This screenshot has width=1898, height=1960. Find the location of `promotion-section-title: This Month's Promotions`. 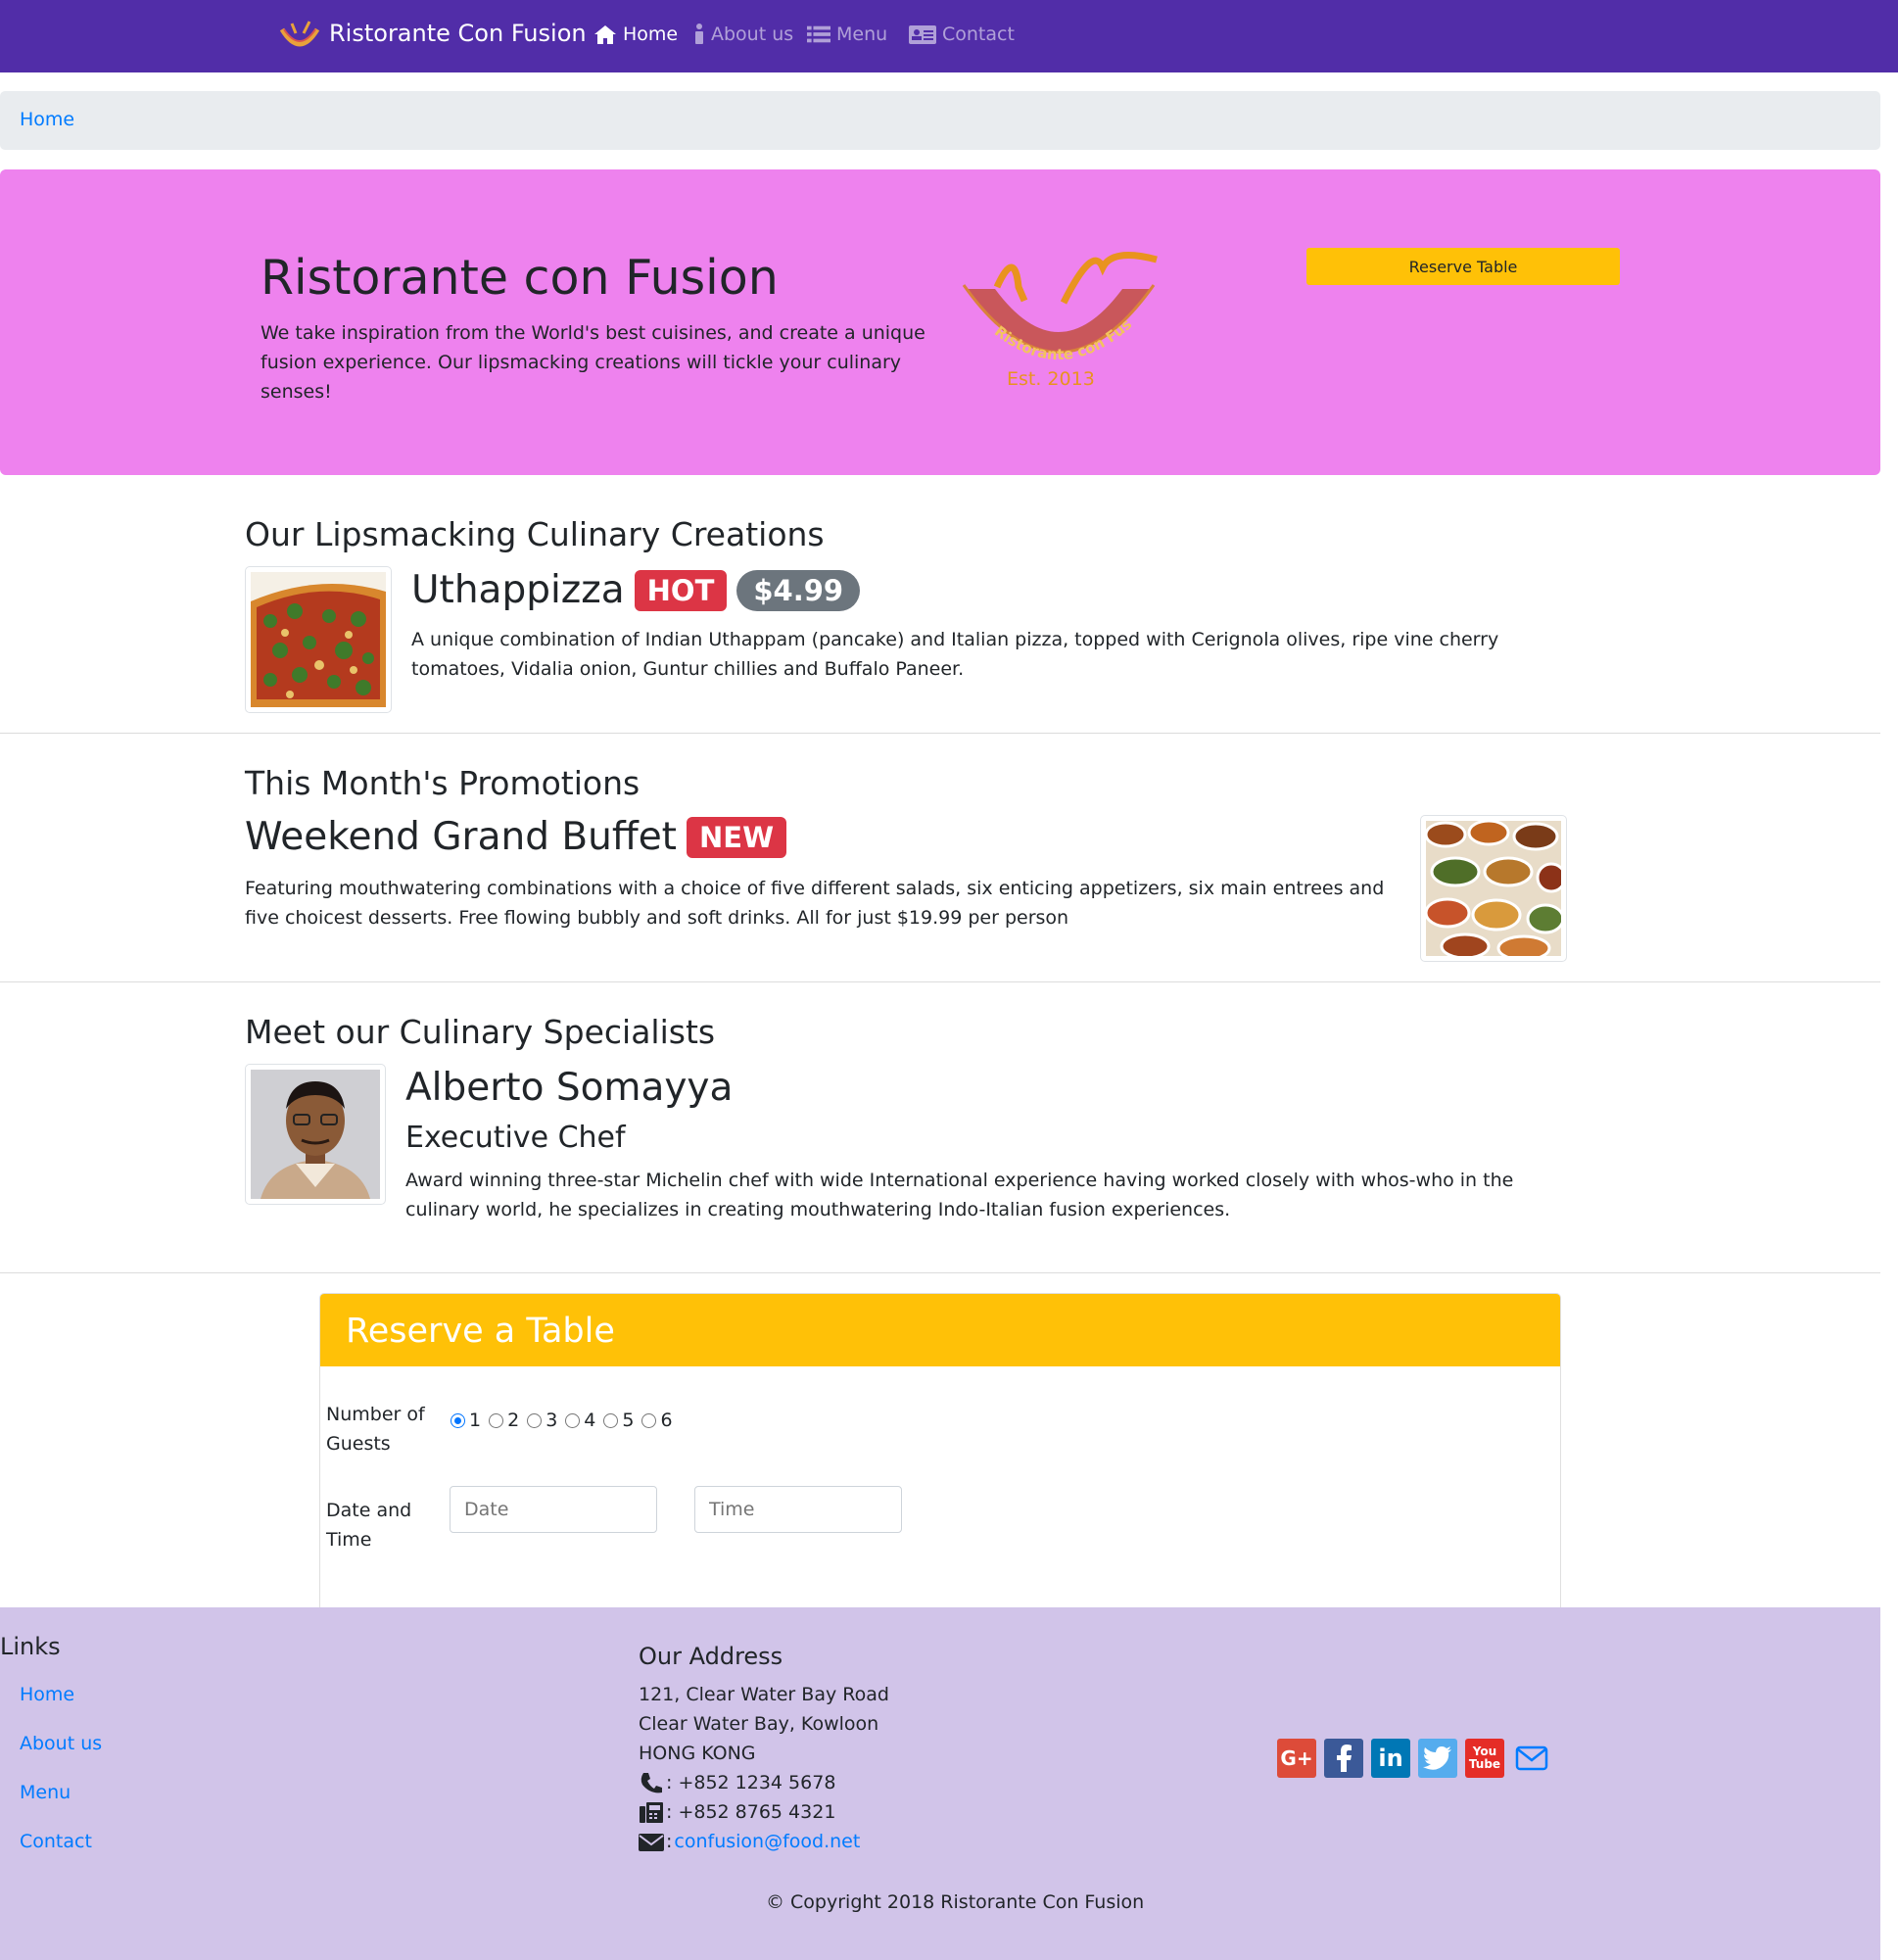

promotion-section-title: This Month's Promotions is located at coordinates (443, 783).